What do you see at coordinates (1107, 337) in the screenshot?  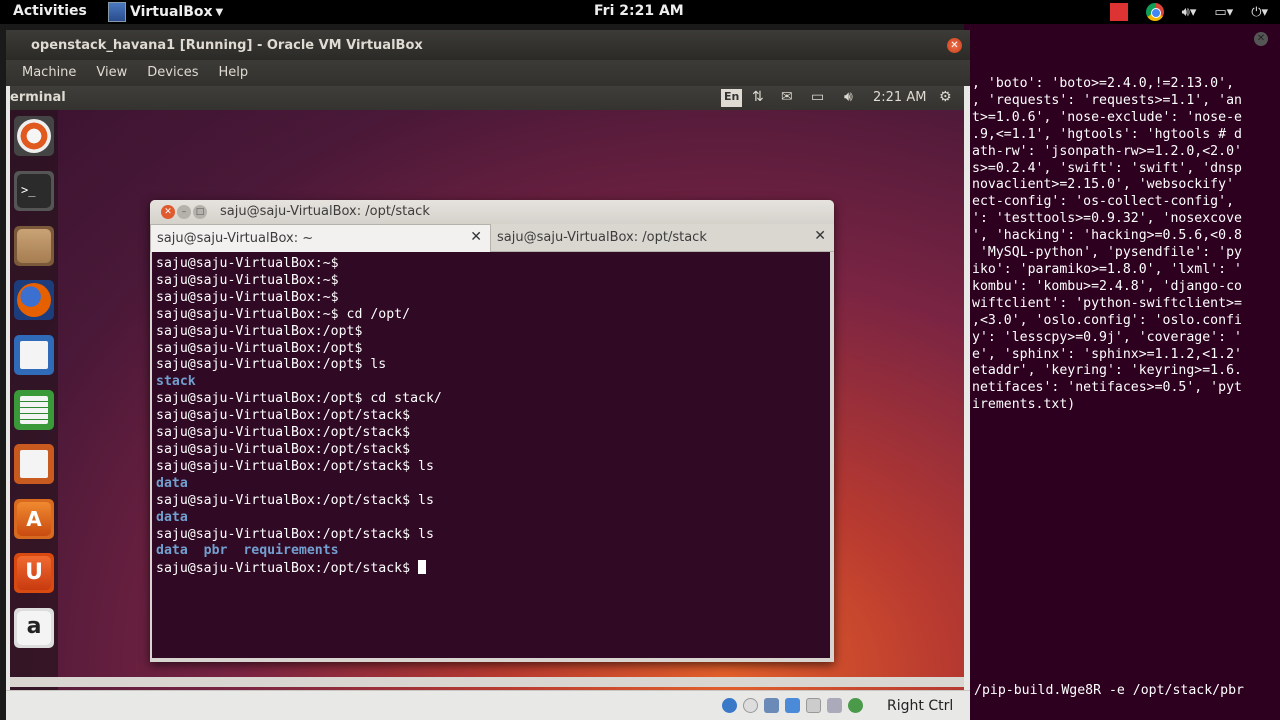 I see `host-terminal-line: y': 'lesscpy>=0.9j', 'coverage': '` at bounding box center [1107, 337].